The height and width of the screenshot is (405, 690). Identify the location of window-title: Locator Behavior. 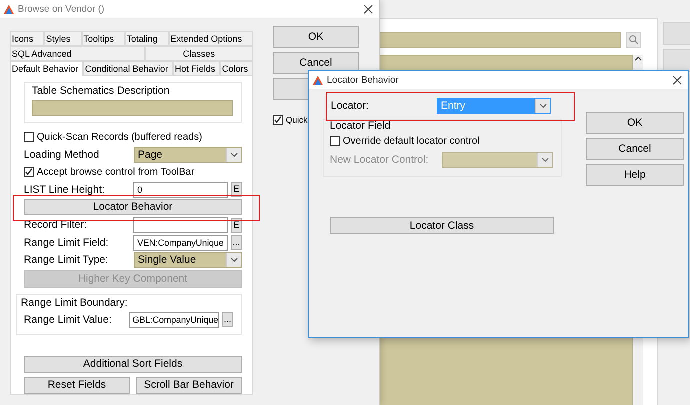
(363, 80).